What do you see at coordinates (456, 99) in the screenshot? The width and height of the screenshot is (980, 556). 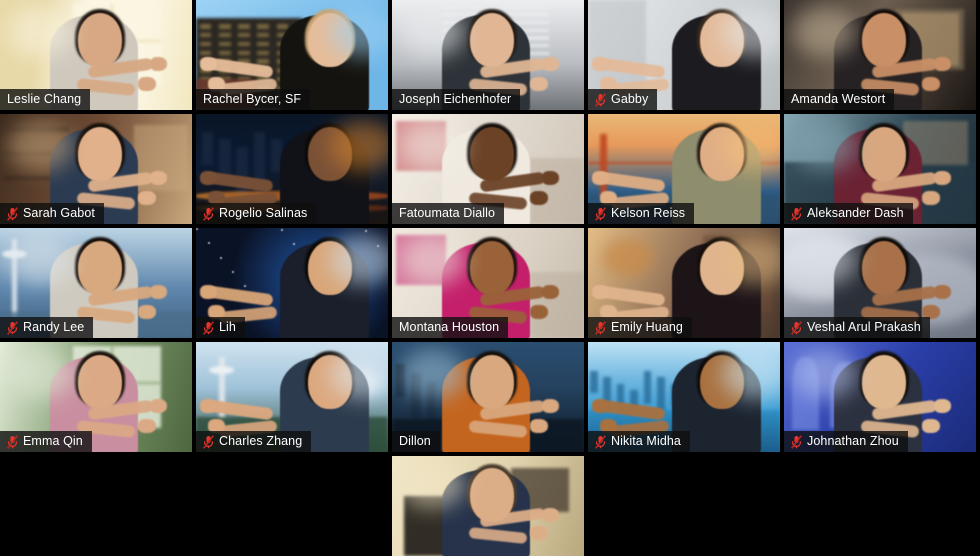 I see `participant-nameplate: Joseph Eichenhofer` at bounding box center [456, 99].